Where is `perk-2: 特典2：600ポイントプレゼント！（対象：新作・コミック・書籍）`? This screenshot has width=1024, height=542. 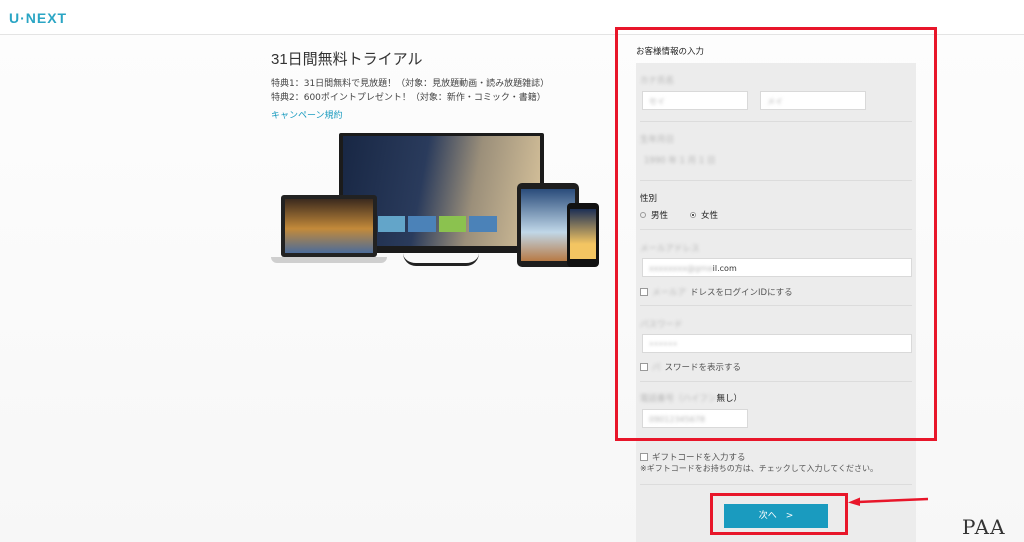 perk-2: 特典2：600ポイントプレゼント！（対象：新作・コミック・書籍） is located at coordinates (408, 98).